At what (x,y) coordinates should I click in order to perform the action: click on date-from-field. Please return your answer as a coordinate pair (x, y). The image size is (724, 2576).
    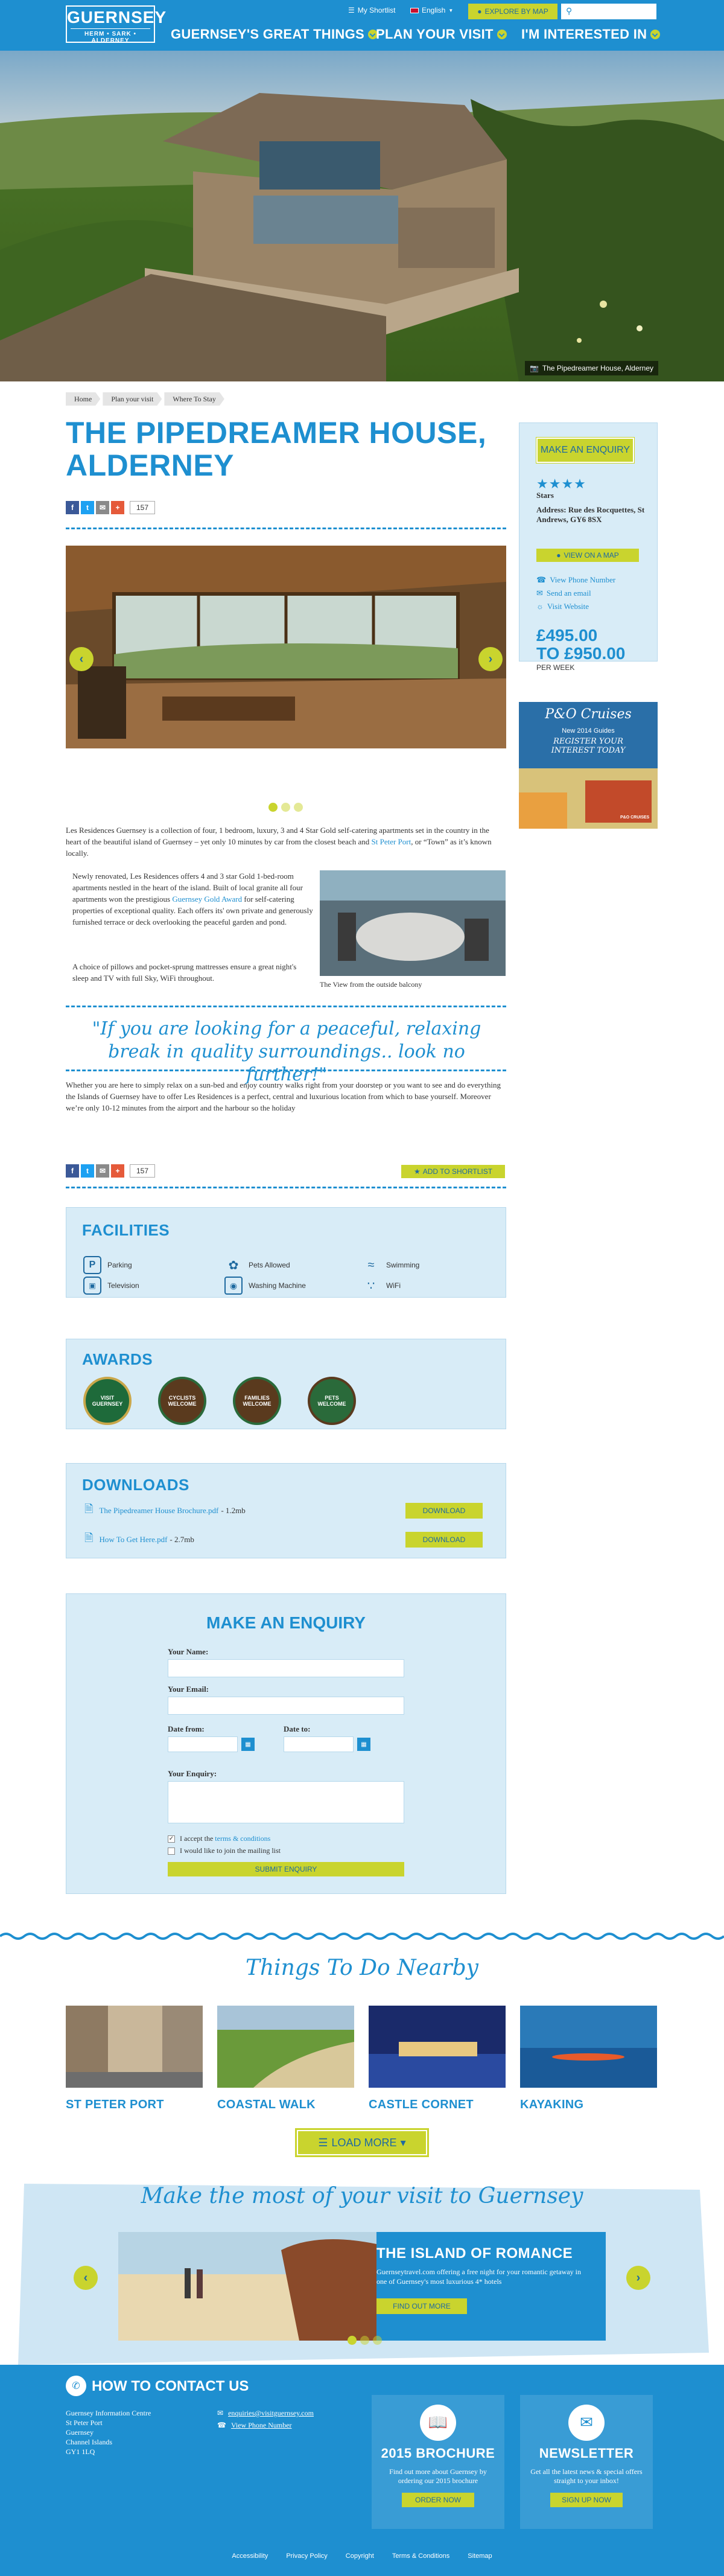
    Looking at the image, I should click on (203, 1744).